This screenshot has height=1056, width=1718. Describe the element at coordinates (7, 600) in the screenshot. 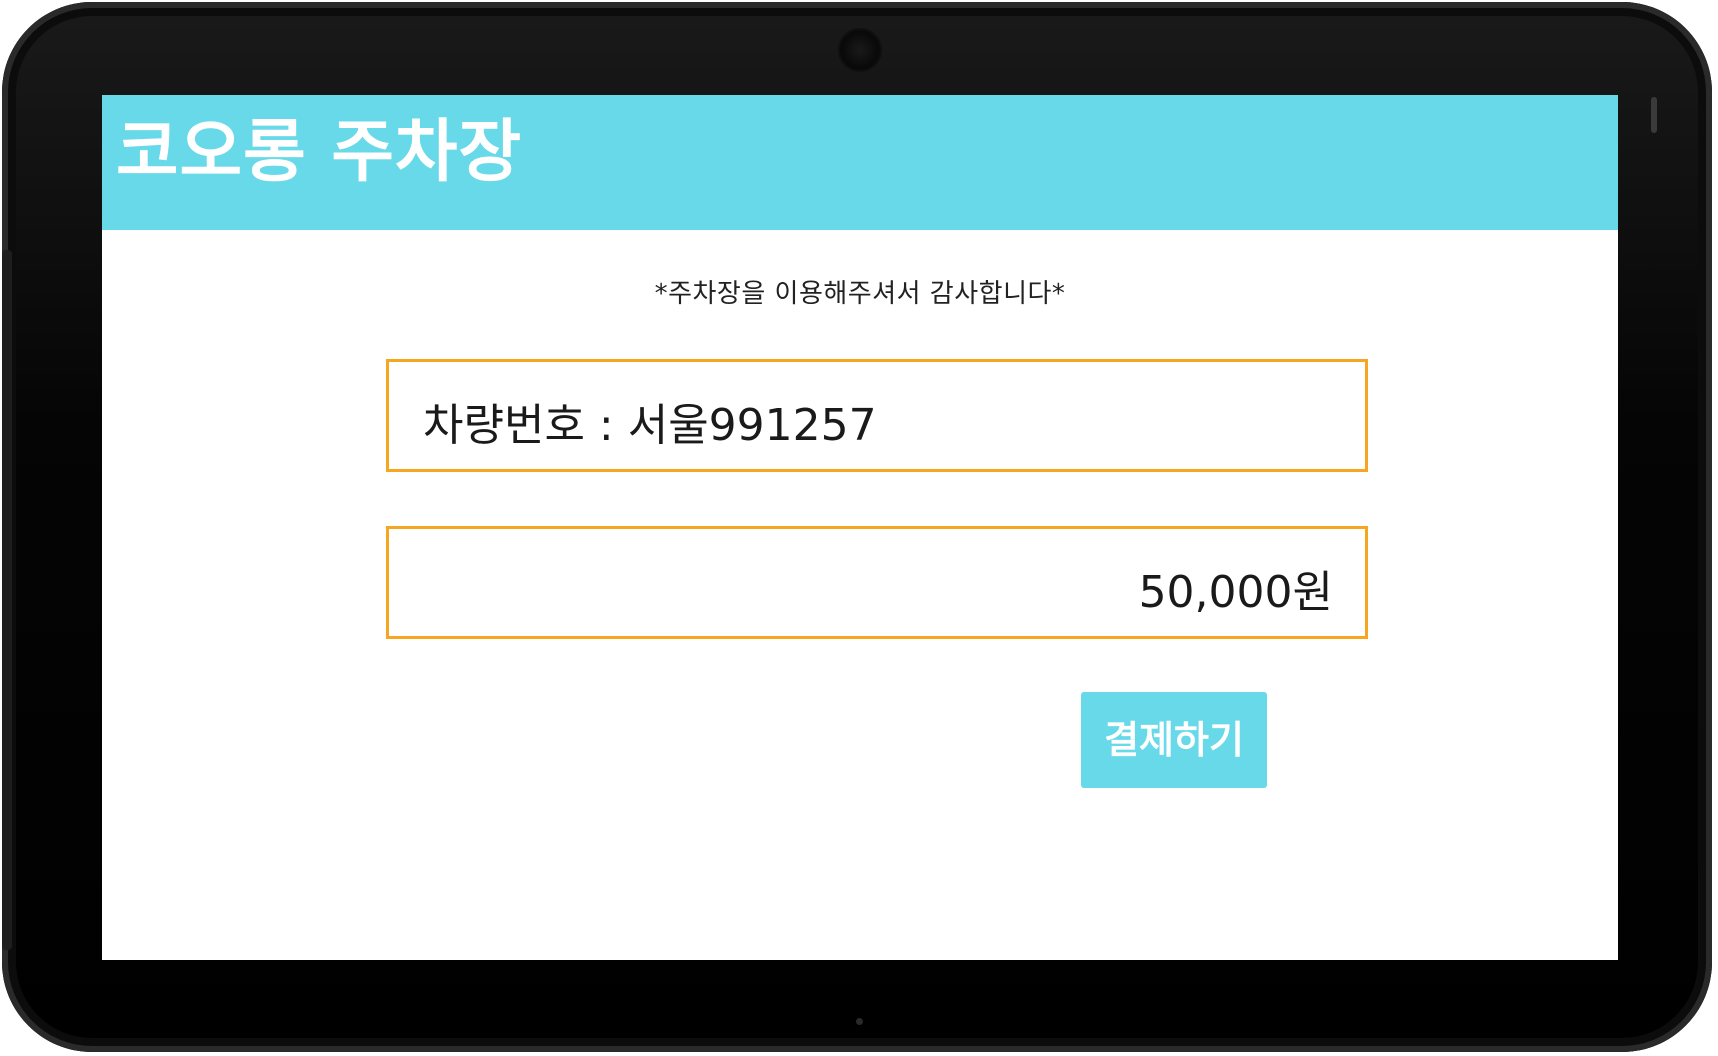

I see `tablet-edge` at that location.